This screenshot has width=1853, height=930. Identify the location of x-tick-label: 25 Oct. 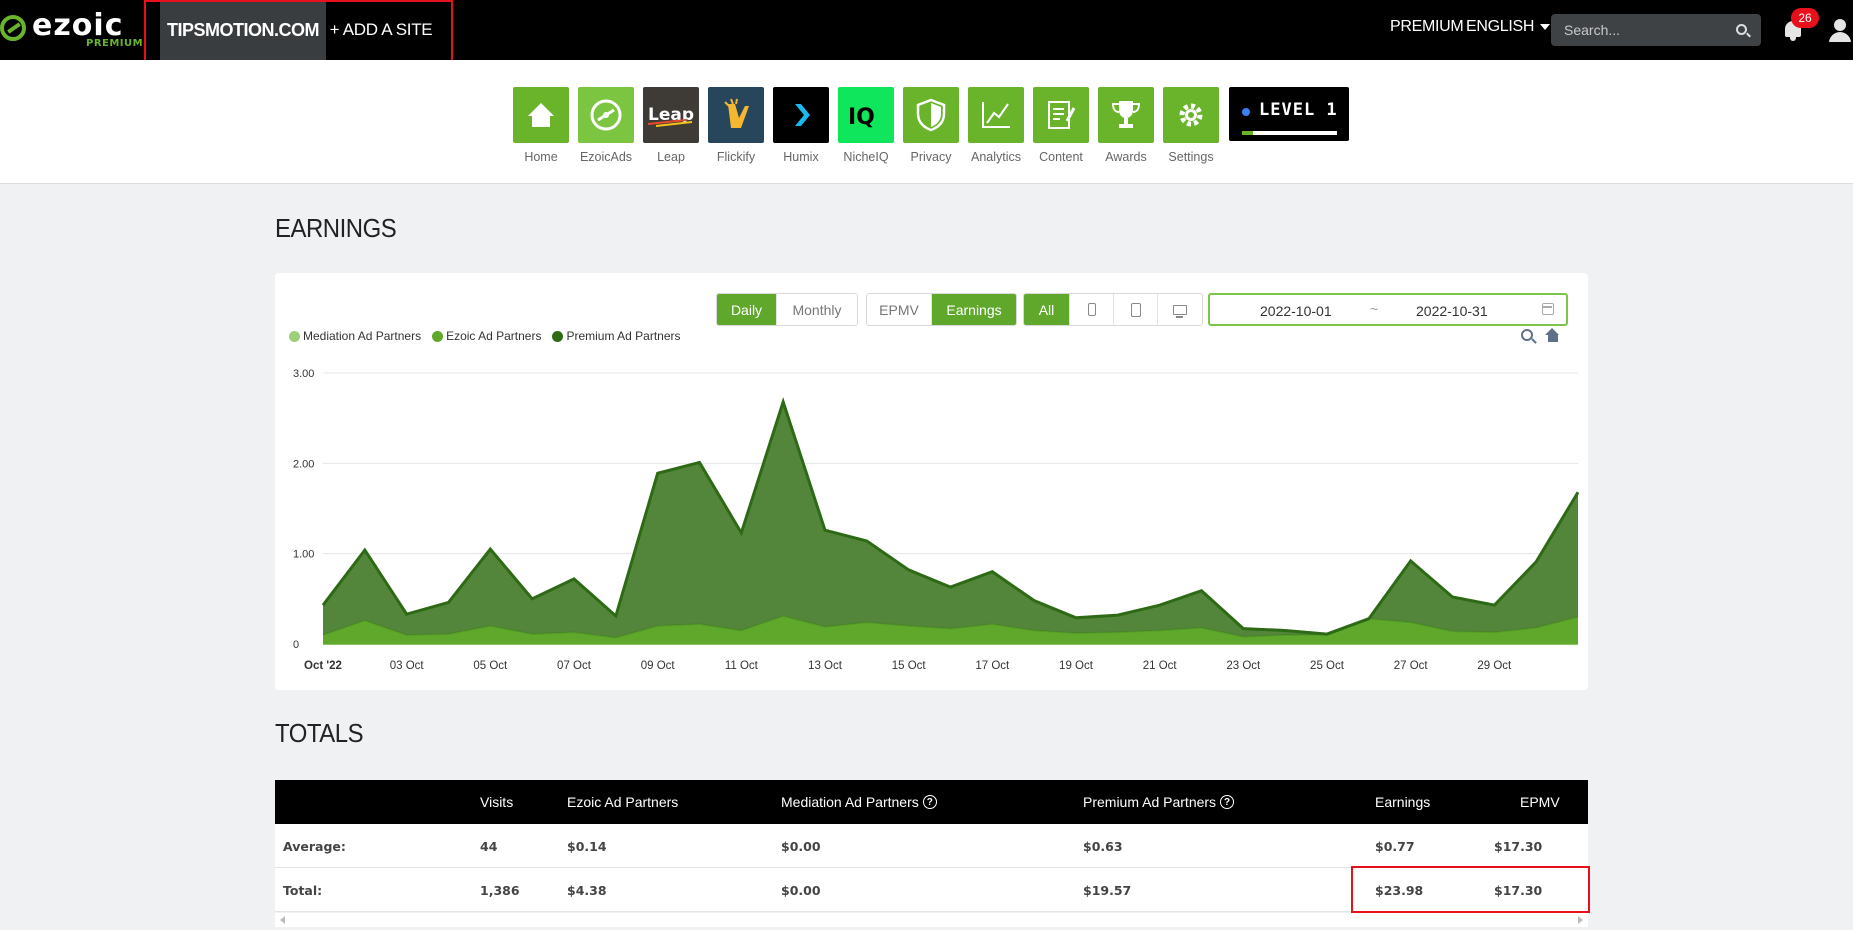
(1327, 666).